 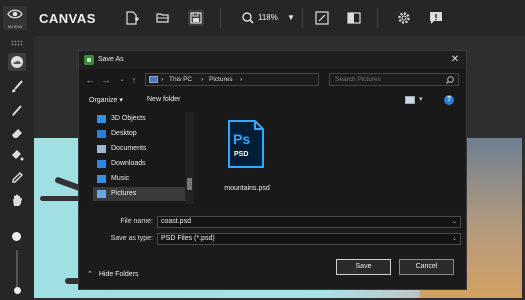 I want to click on file-name-input: coast.psd ⌄, so click(x=309, y=222).